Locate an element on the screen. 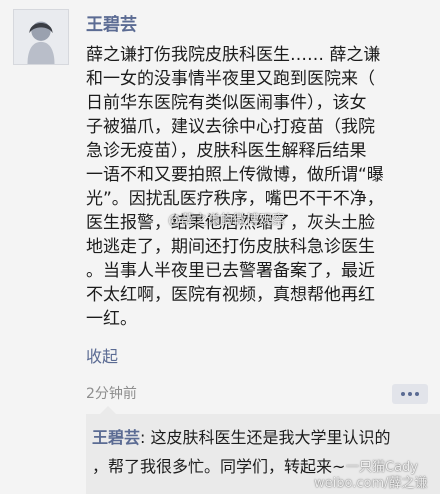 The height and width of the screenshot is (494, 440). post-body-line: 不太红啊，医院有视频，真想帮他再红 is located at coordinates (230, 295).